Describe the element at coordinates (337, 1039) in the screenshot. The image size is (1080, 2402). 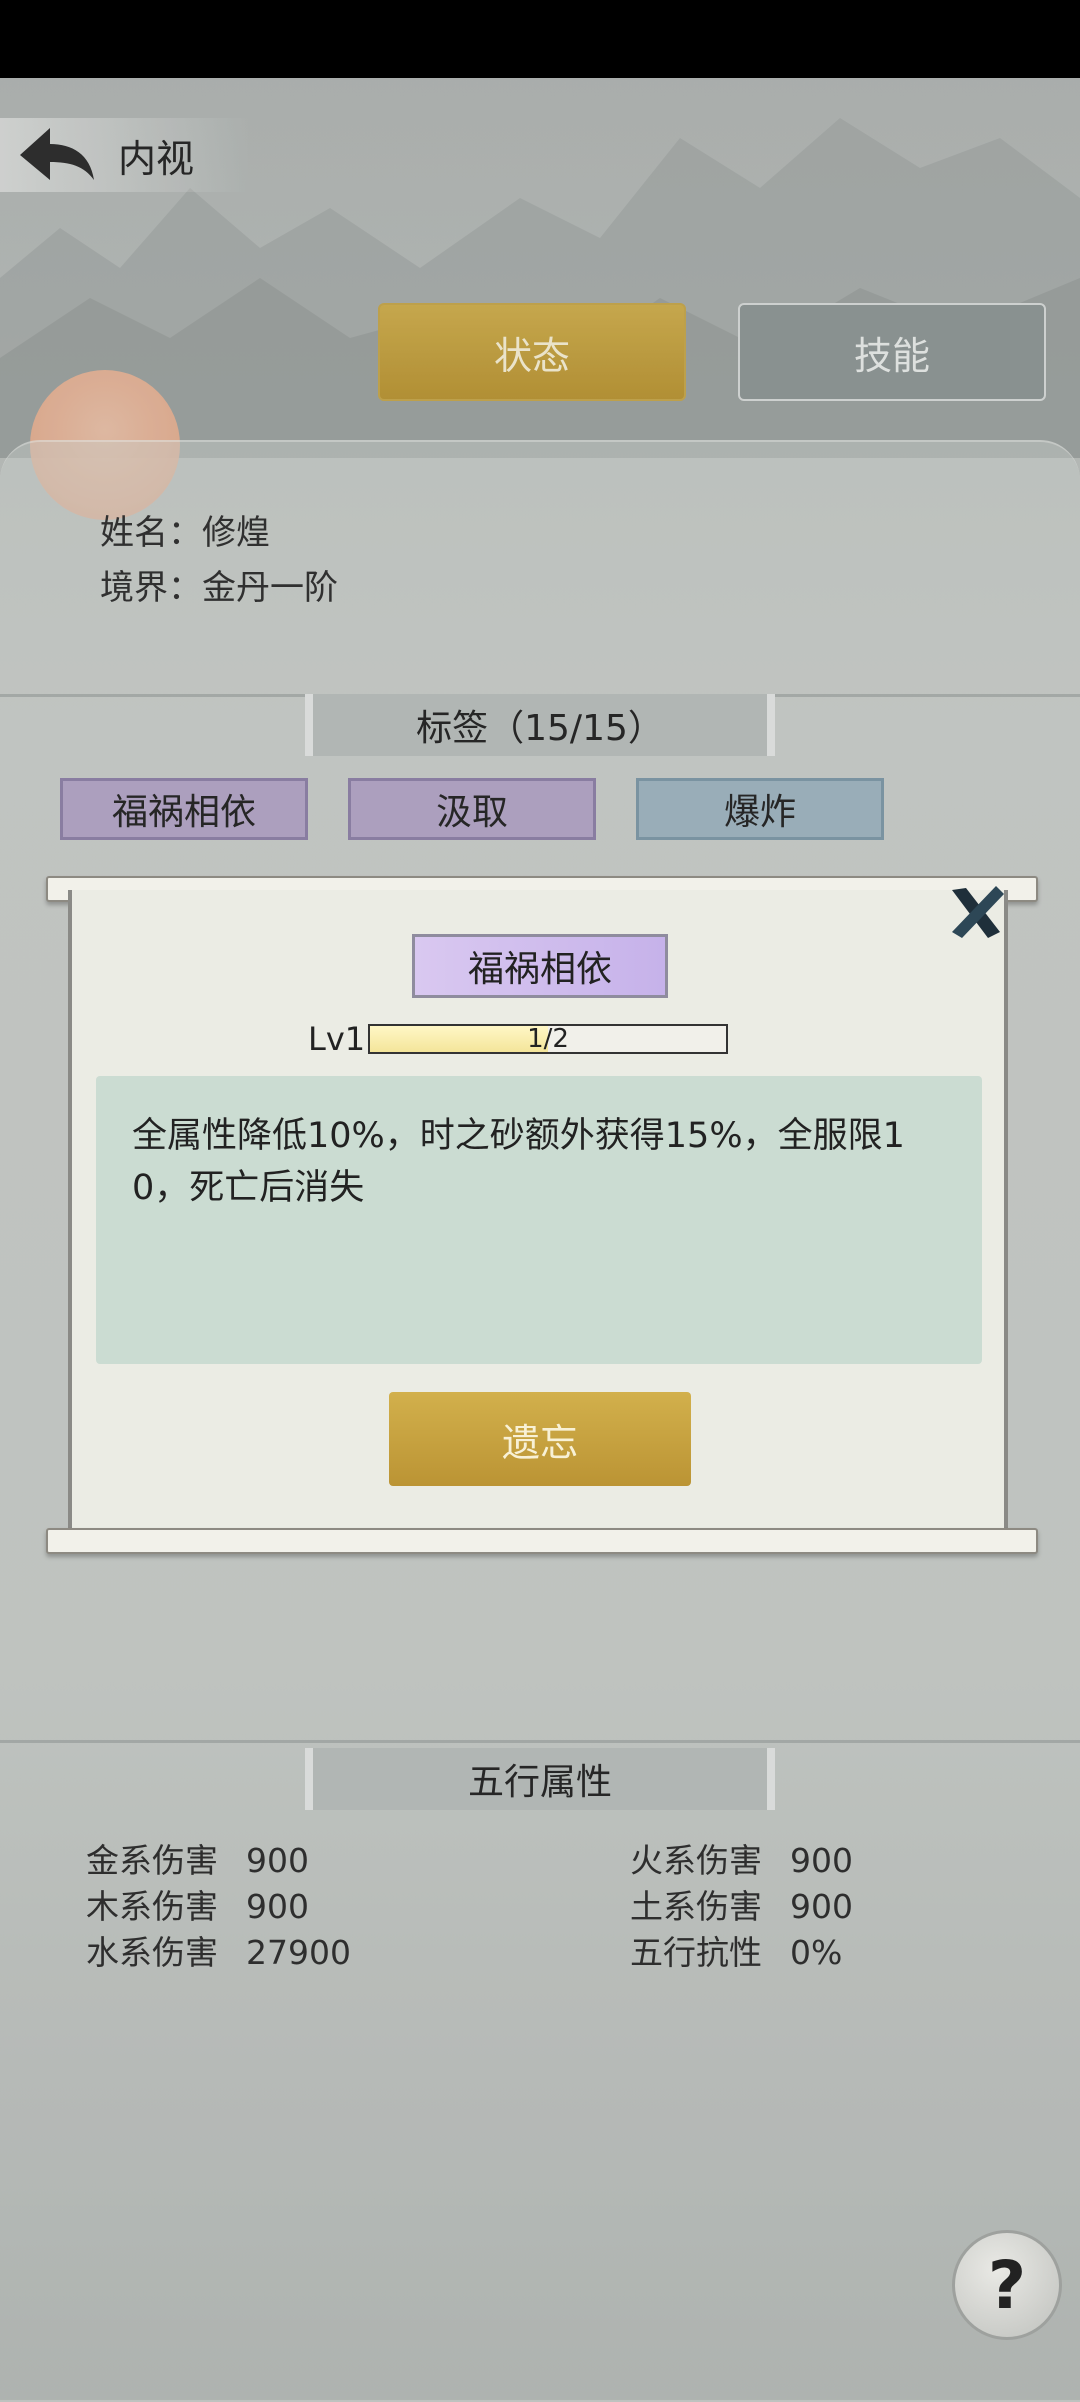
I see `level-label: Lv1` at that location.